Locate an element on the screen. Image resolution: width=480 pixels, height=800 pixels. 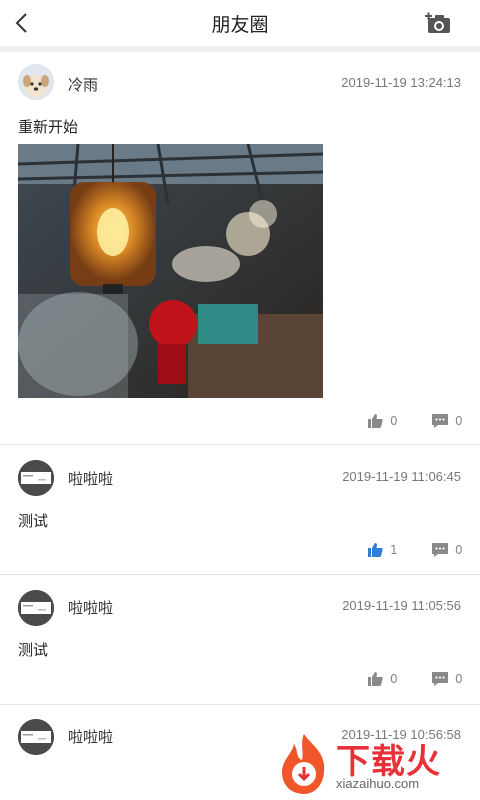
post-text: 重新开始 is located at coordinates (48, 127).